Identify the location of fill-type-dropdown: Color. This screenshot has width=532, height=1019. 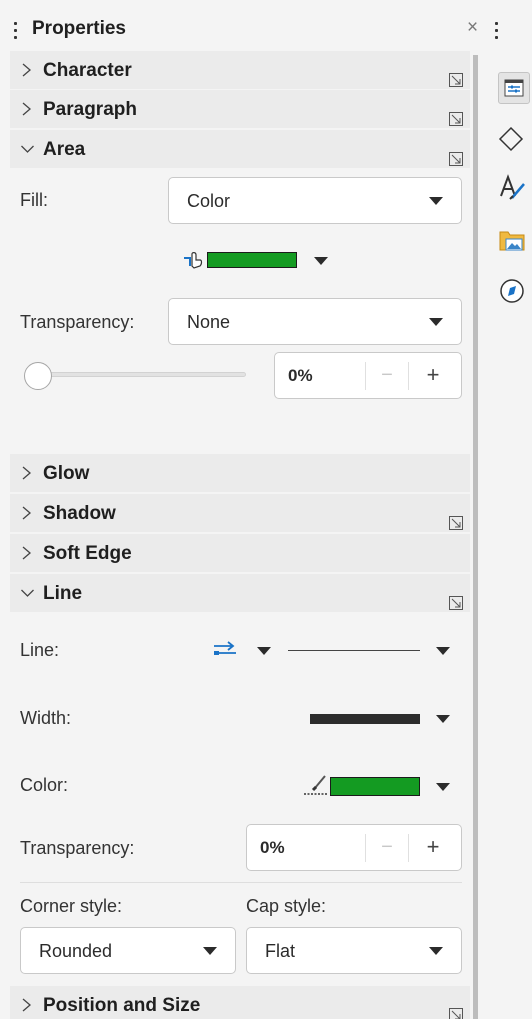
(315, 200).